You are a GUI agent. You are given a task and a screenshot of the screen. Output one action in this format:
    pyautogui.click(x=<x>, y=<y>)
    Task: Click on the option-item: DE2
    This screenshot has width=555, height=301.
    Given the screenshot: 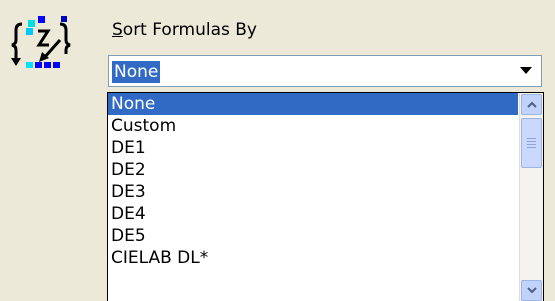 What is the action you would take?
    pyautogui.click(x=313, y=170)
    